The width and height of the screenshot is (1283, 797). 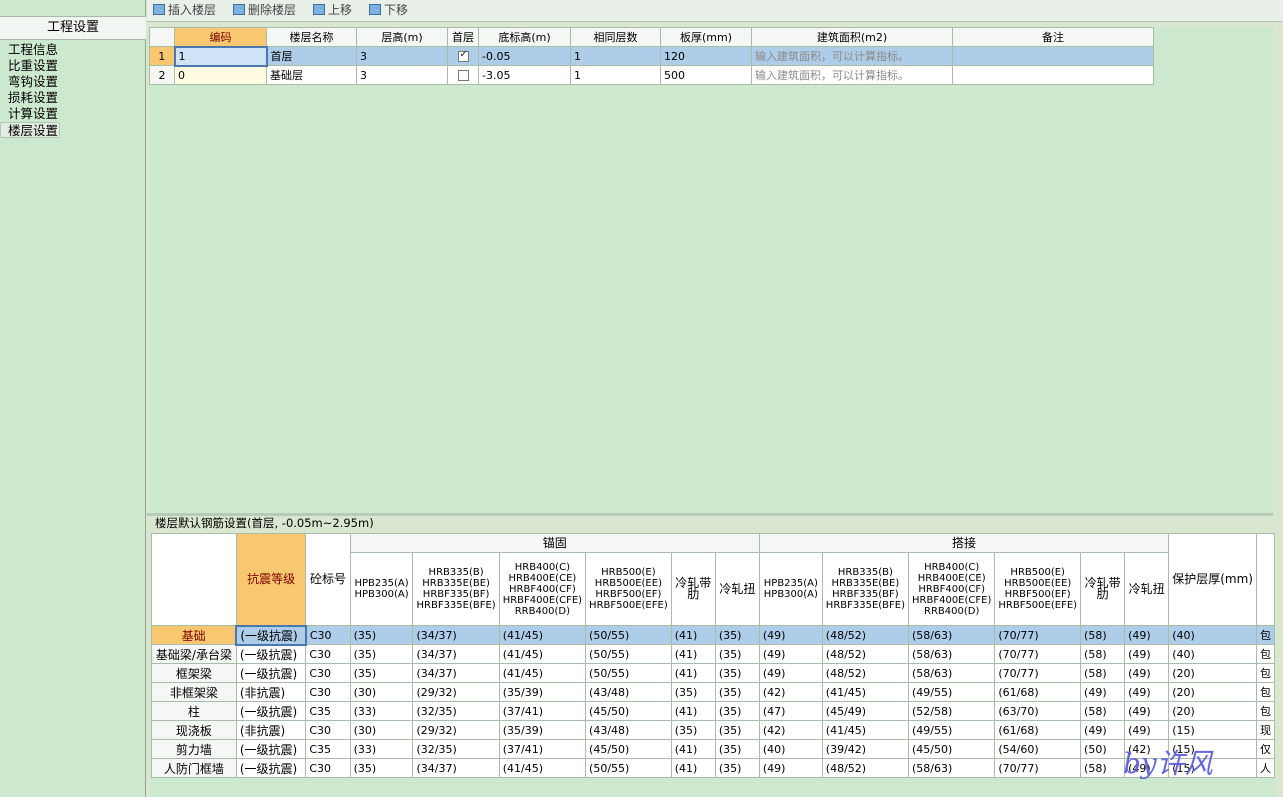 What do you see at coordinates (1212, 579) in the screenshot?
I see `cover-thickness-header: 保护层厚(mm)` at bounding box center [1212, 579].